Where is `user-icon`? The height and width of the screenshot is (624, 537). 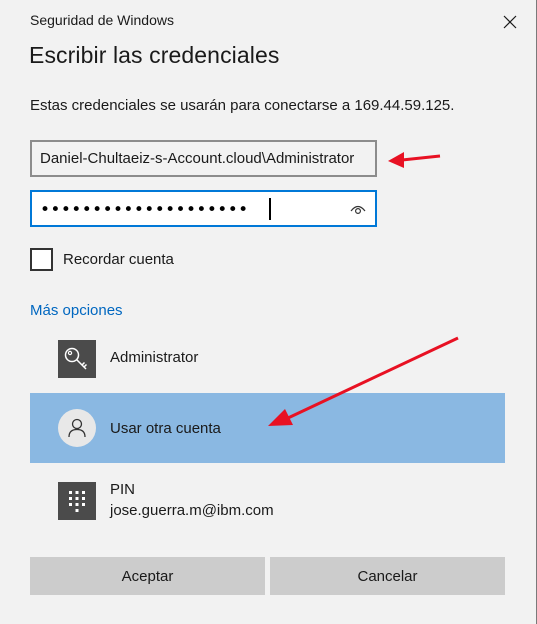 user-icon is located at coordinates (77, 428).